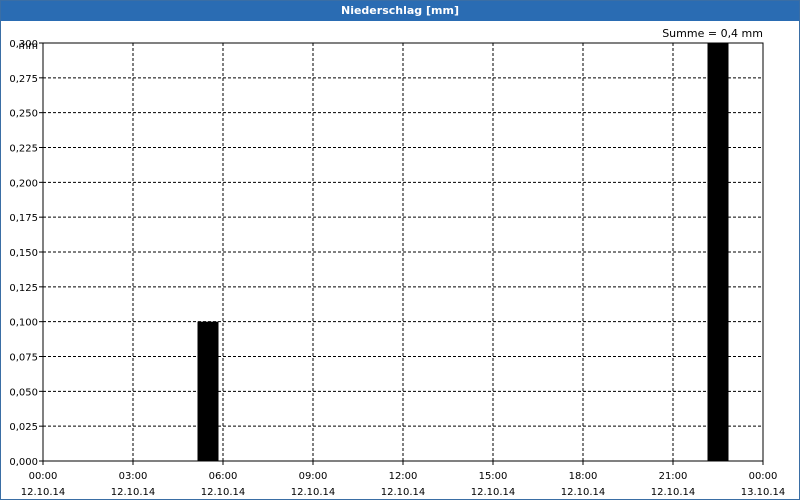 Image resolution: width=800 pixels, height=500 pixels. Describe the element at coordinates (23, 323) in the screenshot. I see `y-tick-label: 0,100` at that location.